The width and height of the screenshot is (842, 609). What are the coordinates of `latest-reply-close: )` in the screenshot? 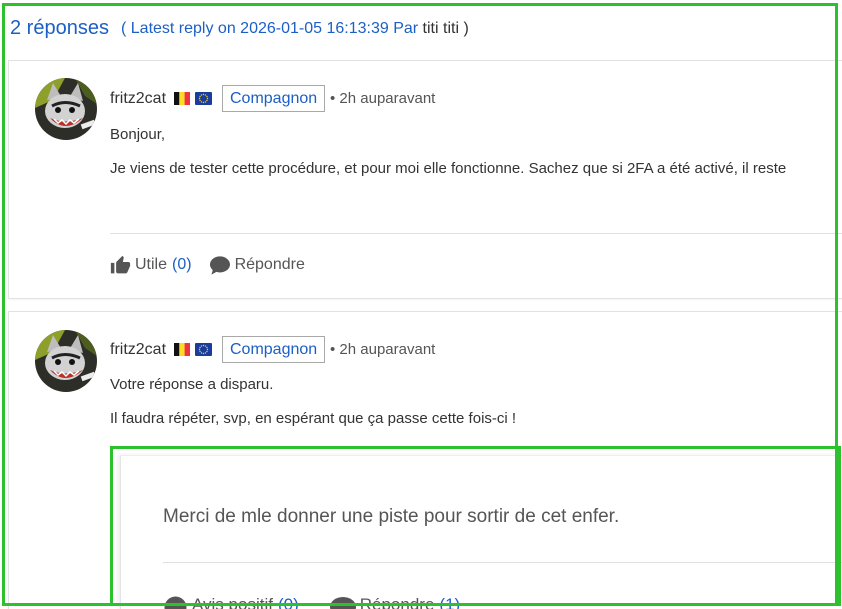 It's located at (466, 28).